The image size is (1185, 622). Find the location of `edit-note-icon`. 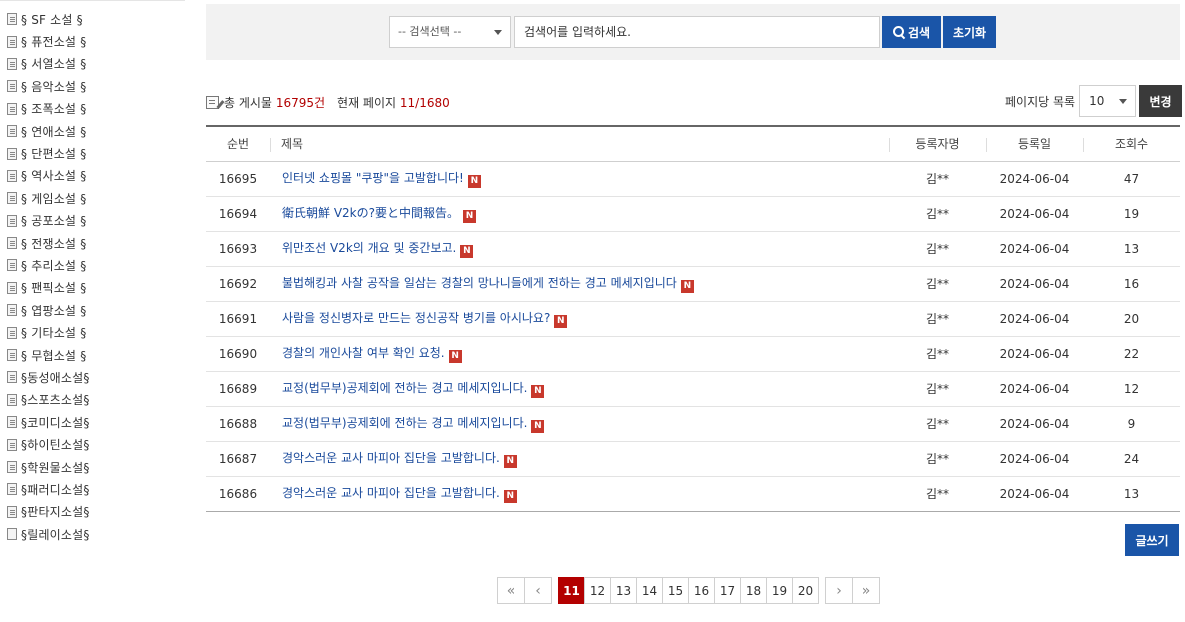

edit-note-icon is located at coordinates (212, 102).